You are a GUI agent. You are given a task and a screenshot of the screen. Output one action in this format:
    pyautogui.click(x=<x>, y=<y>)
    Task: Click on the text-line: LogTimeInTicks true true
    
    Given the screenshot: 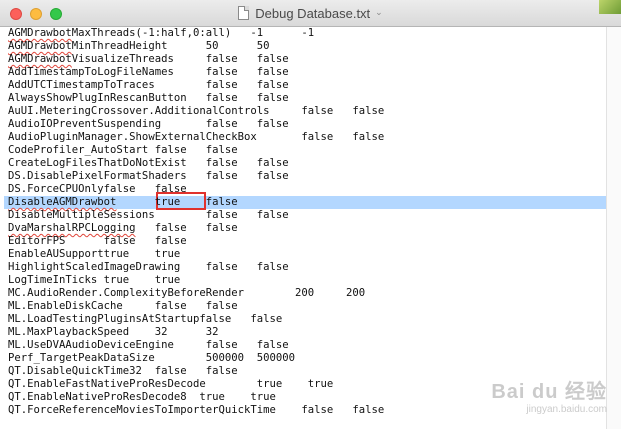 What is the action you would take?
    pyautogui.click(x=94, y=280)
    